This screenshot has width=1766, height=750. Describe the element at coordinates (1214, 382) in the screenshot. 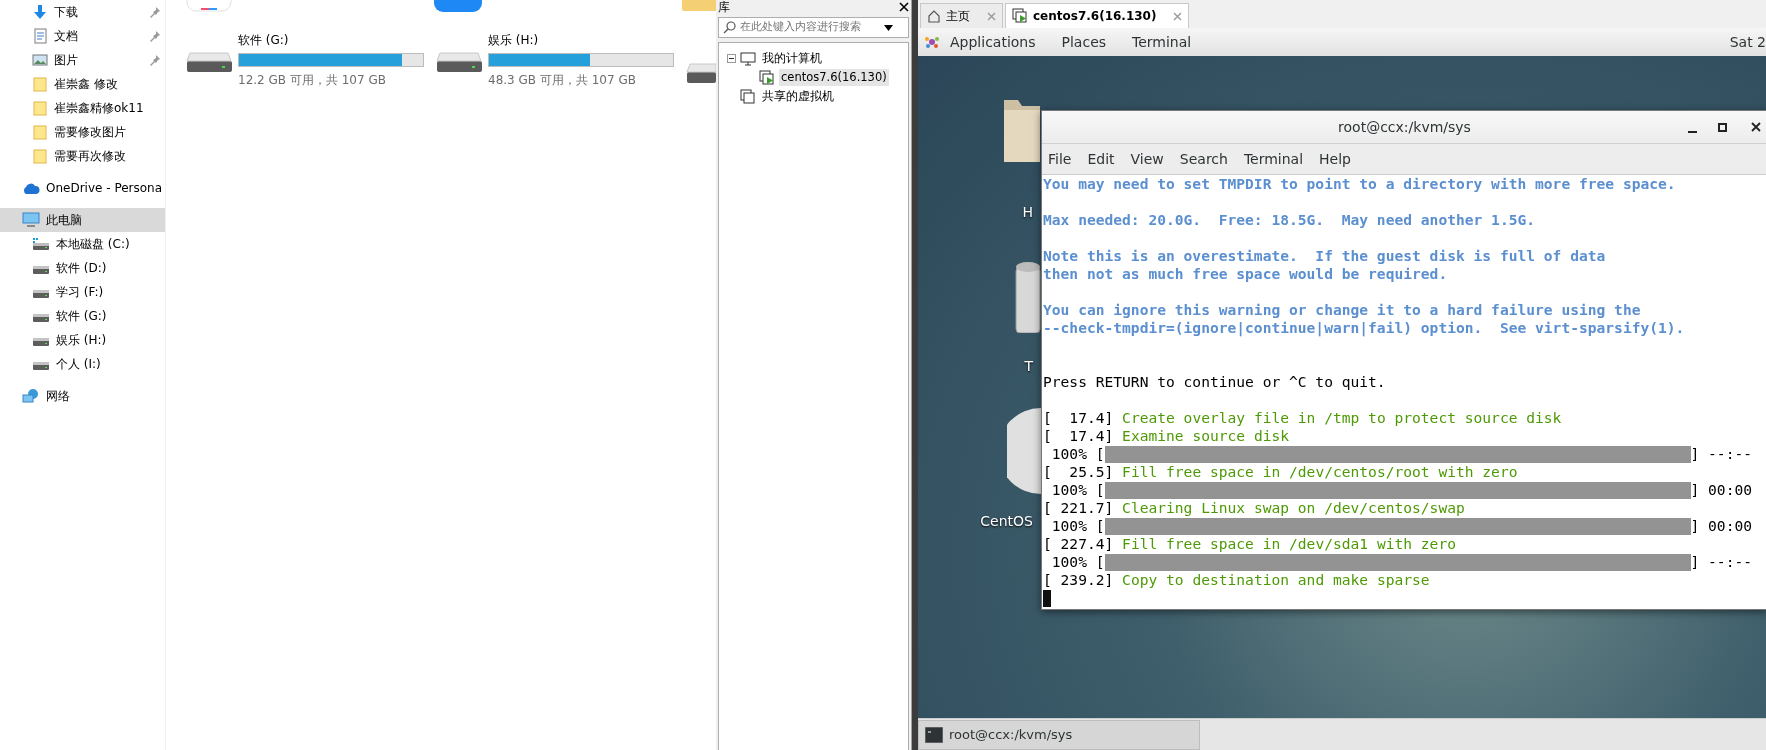

I see `terminal-line: Press RETURN to continue or ^C to quit.` at that location.